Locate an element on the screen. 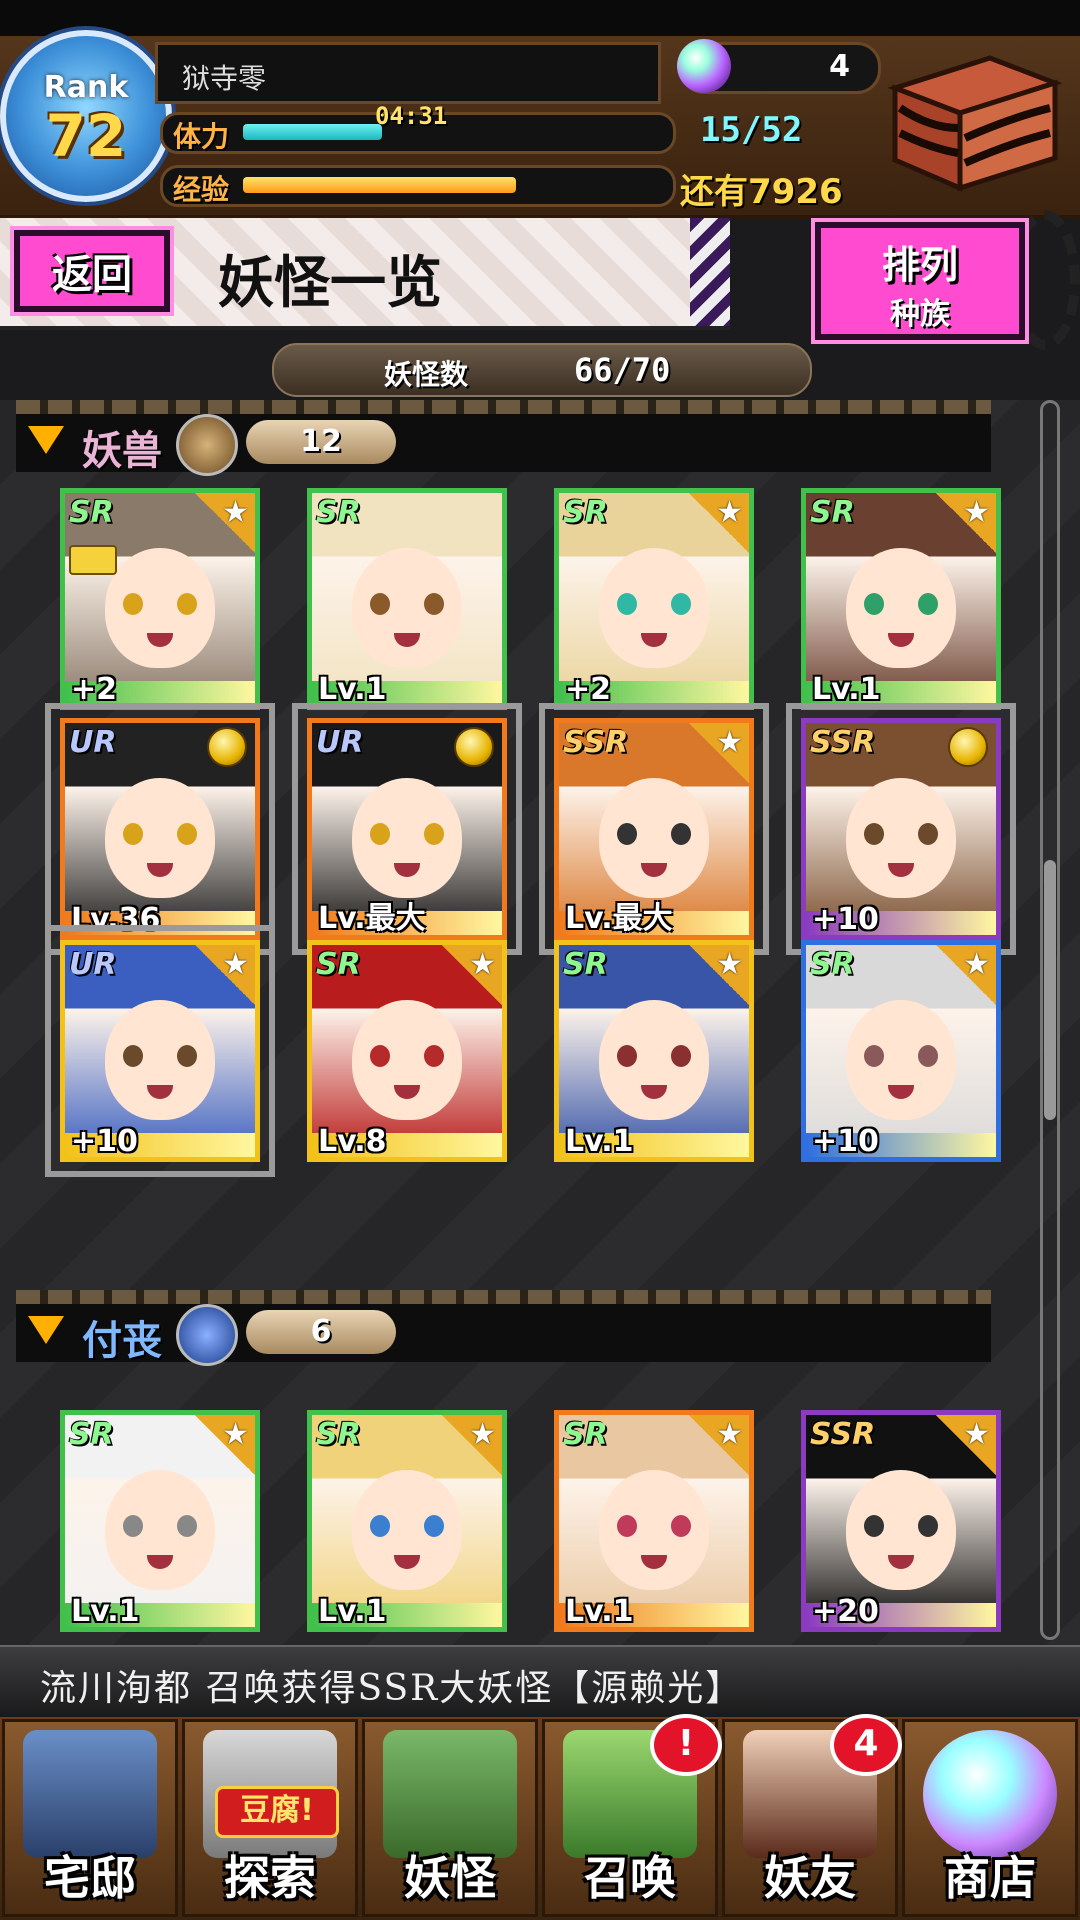 The image size is (1080, 1920). notification-badge: ! is located at coordinates (686, 1745).